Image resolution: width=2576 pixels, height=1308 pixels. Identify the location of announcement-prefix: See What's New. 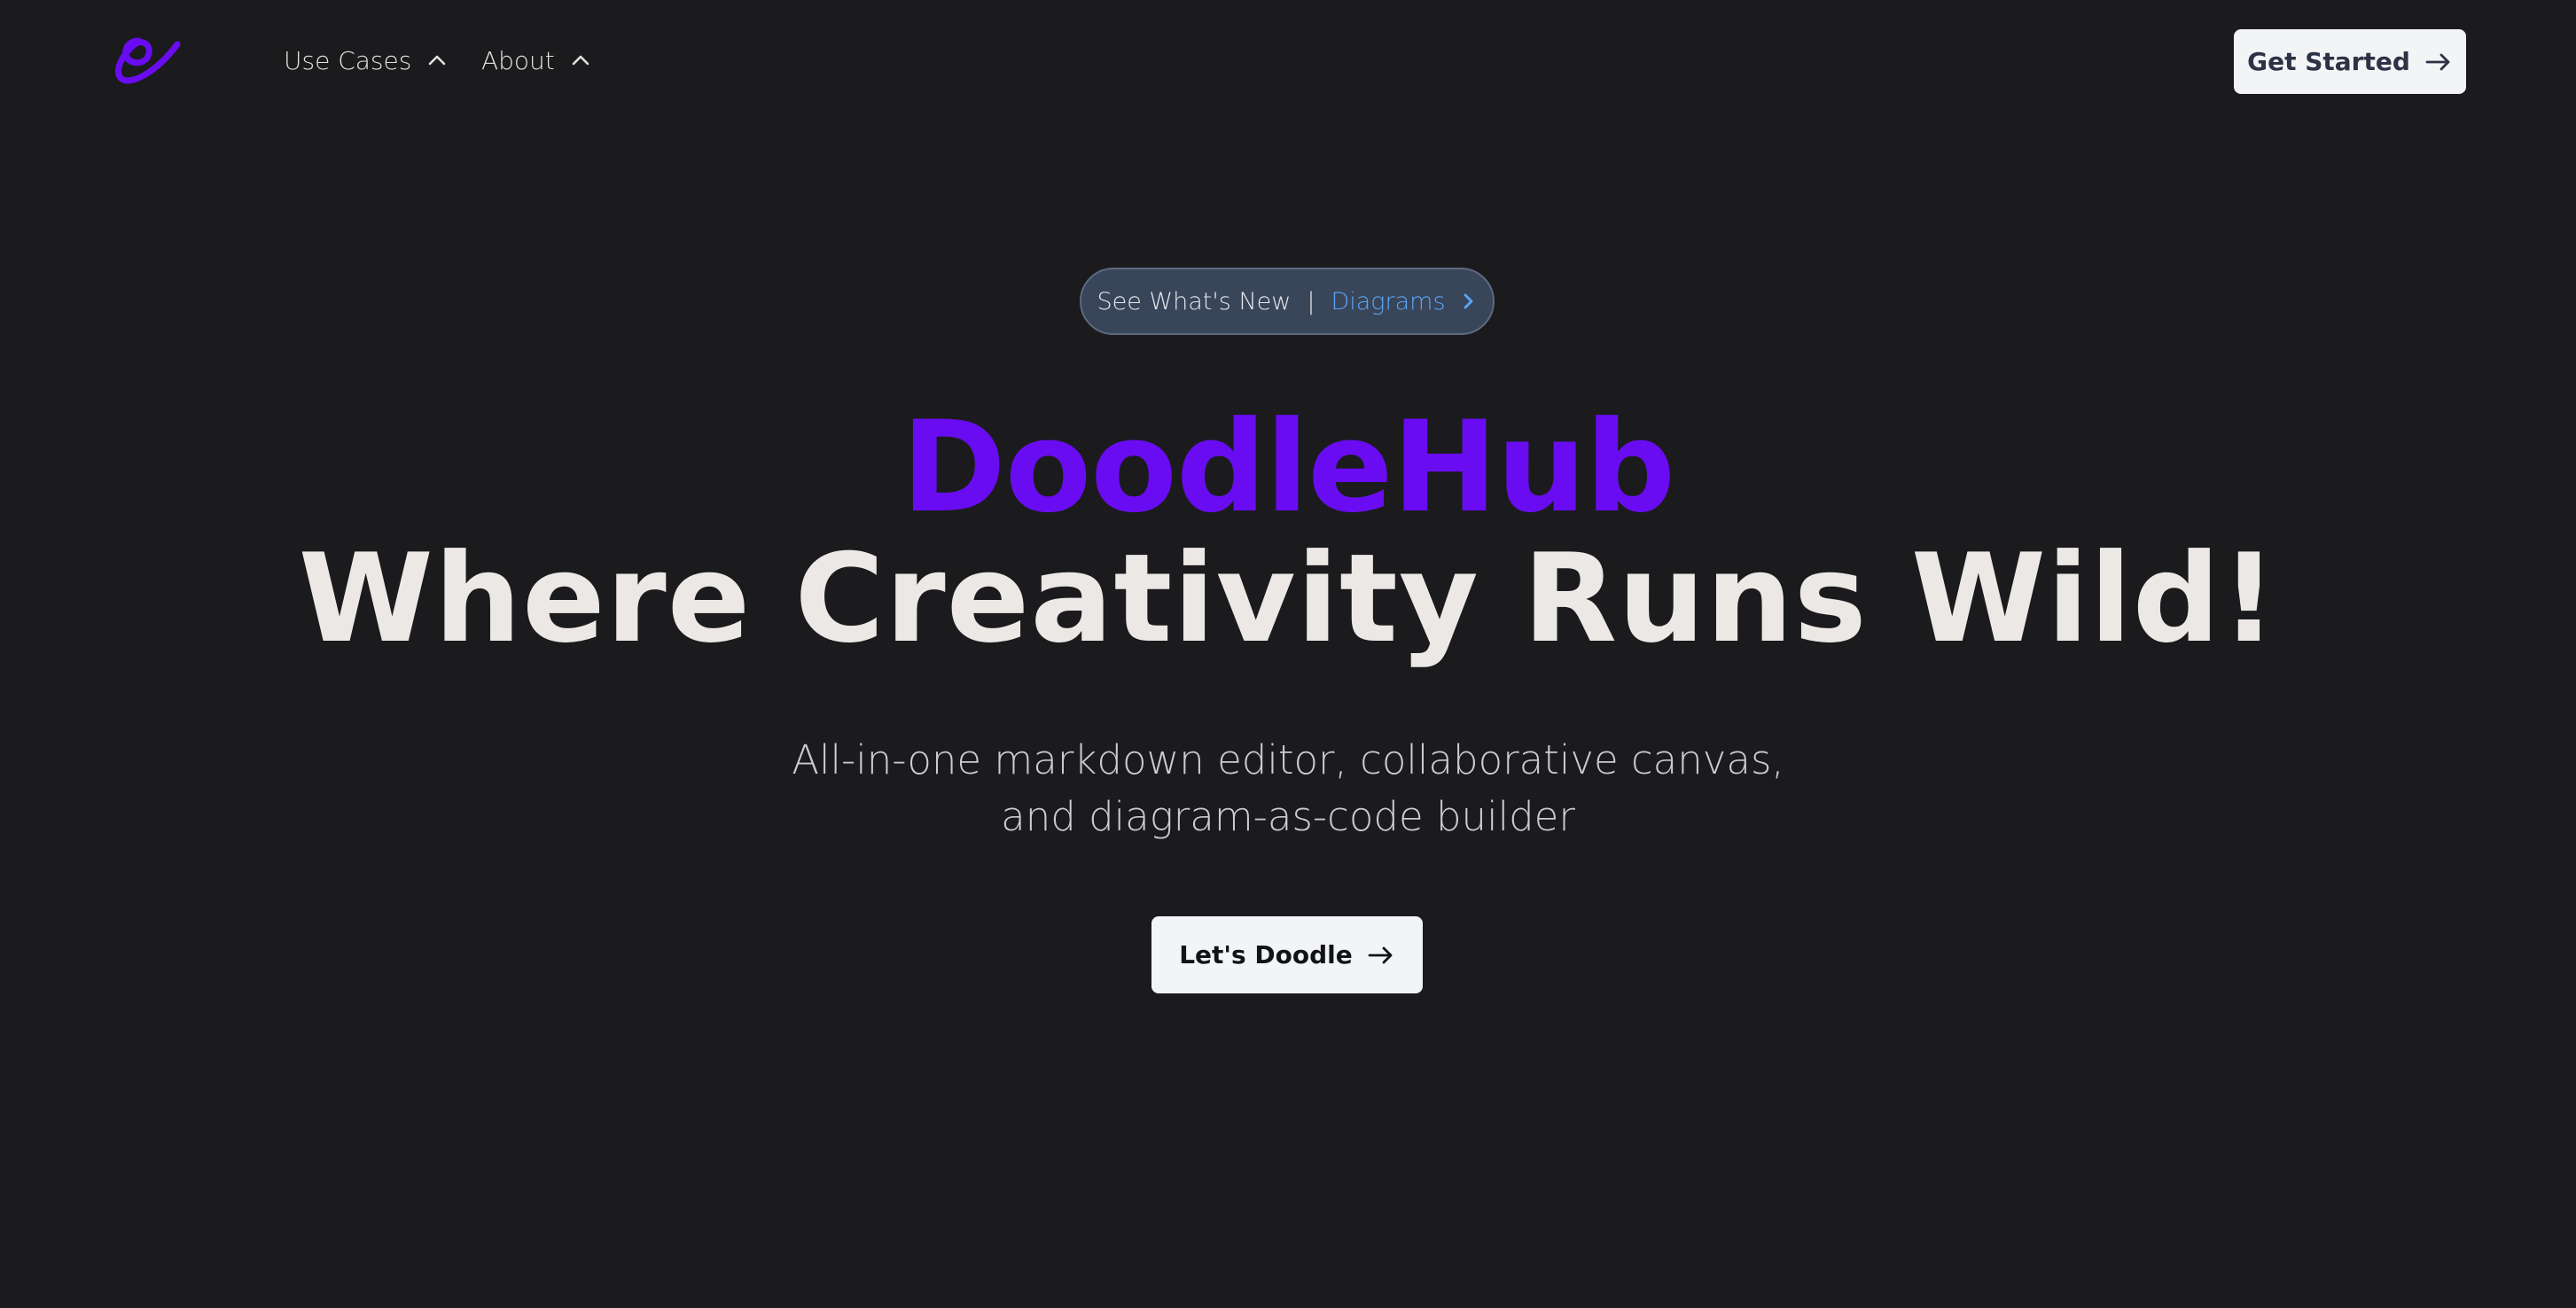
(1194, 301).